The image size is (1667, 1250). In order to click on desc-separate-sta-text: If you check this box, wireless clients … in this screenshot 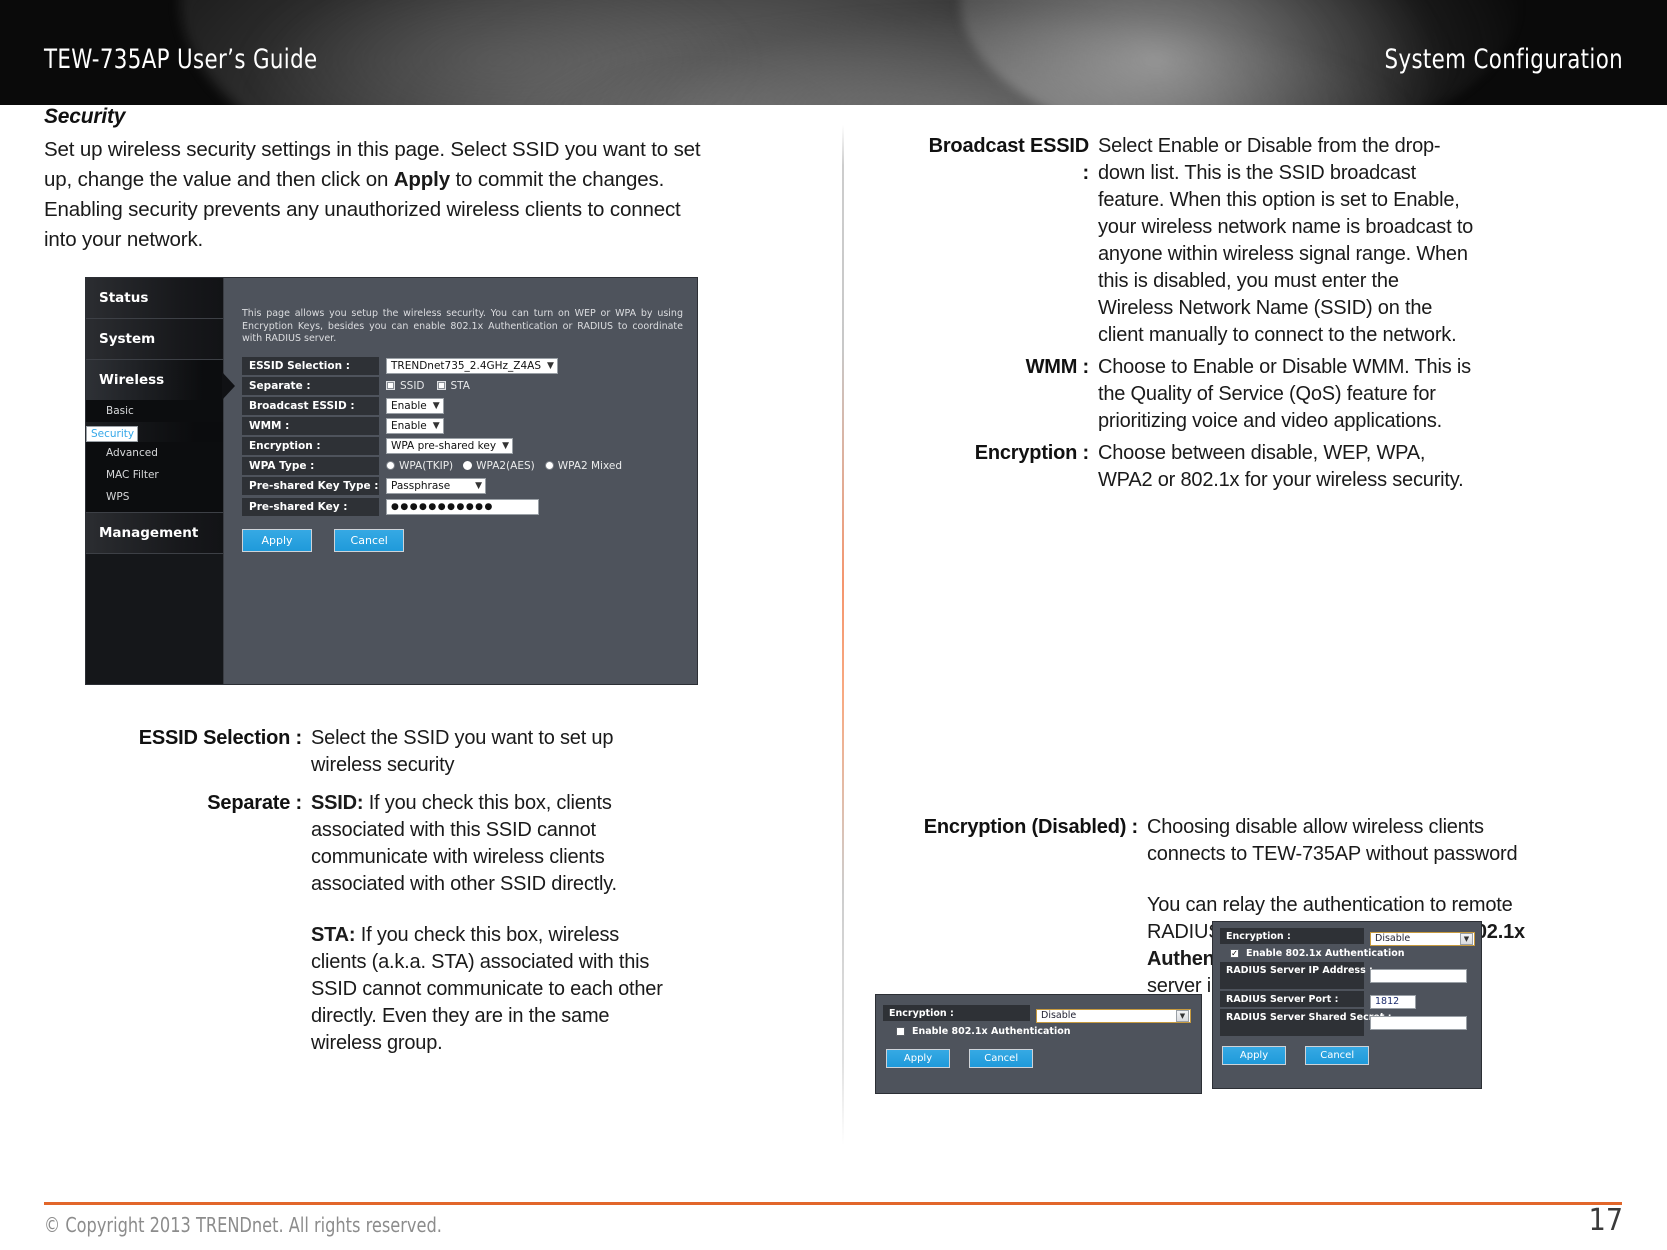, I will do `click(487, 989)`.